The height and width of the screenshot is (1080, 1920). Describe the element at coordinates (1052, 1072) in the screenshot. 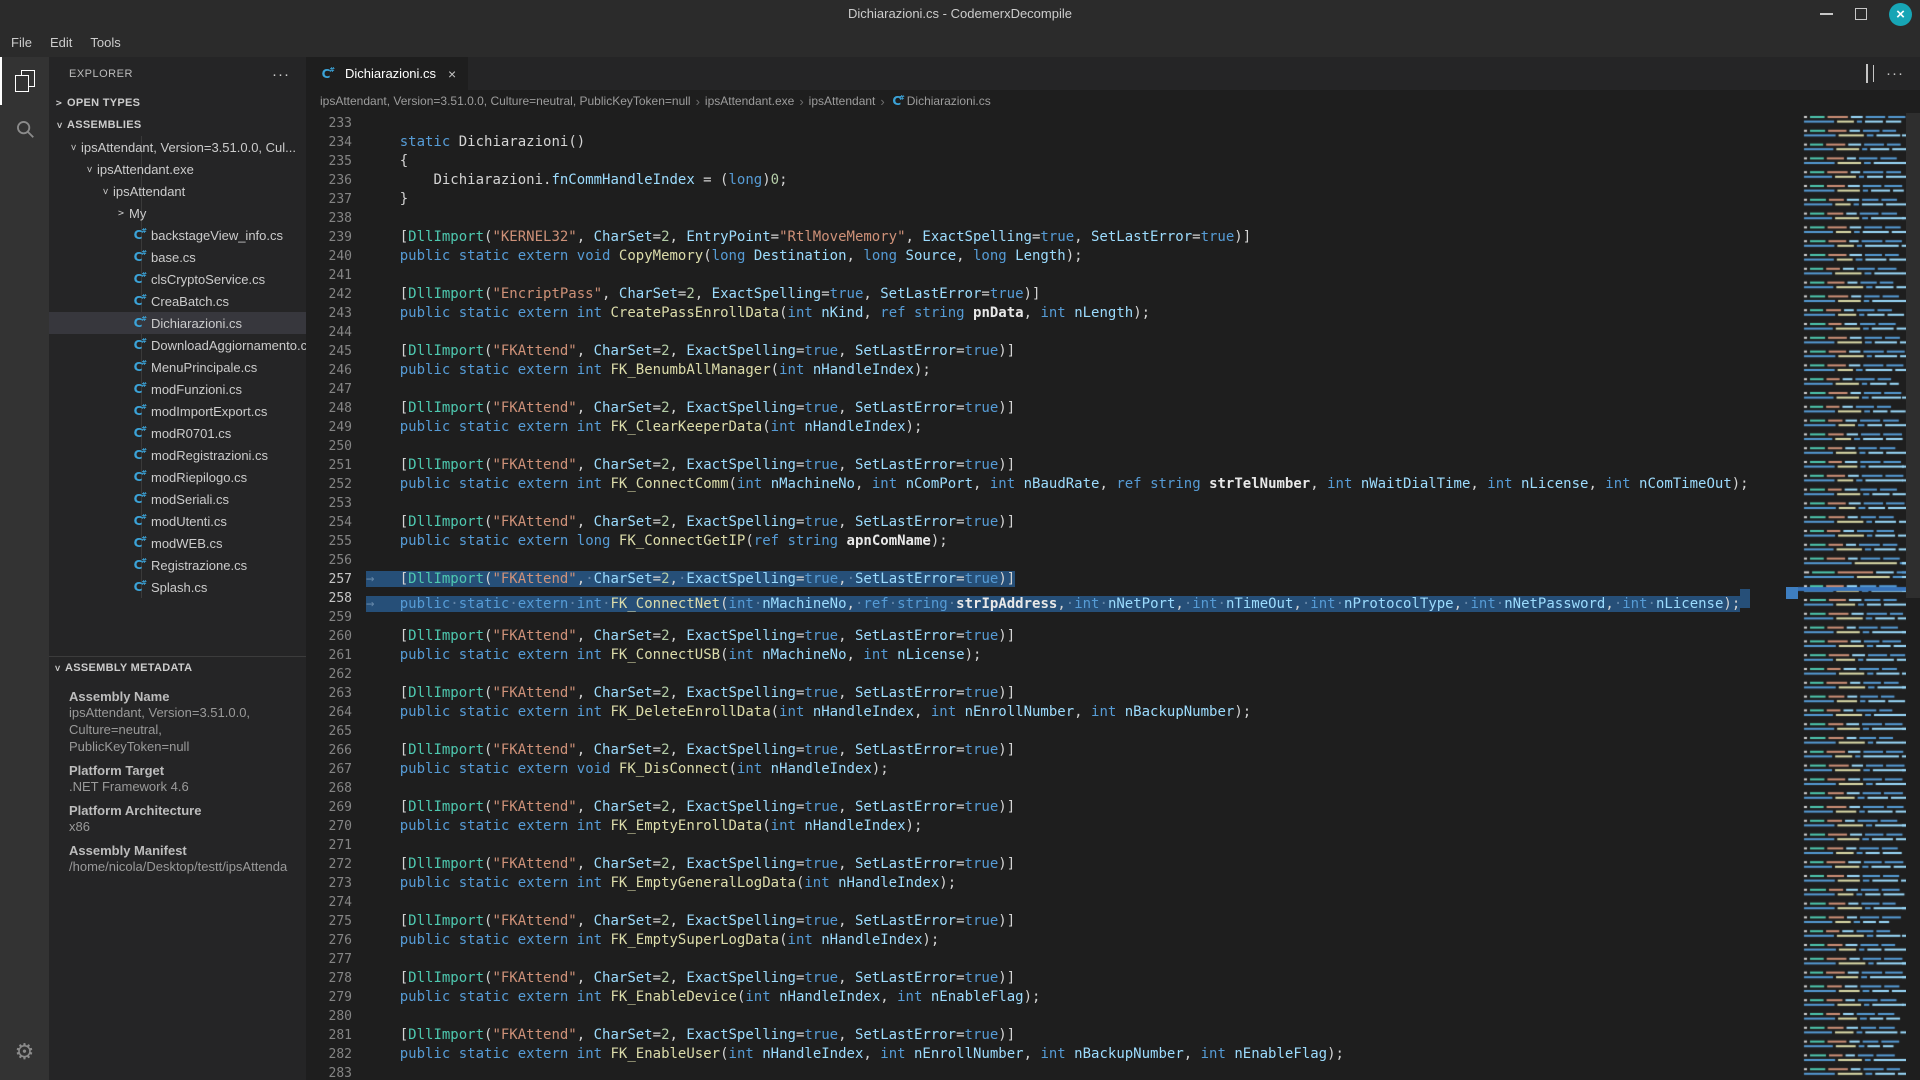

I see `code-line: 283` at that location.